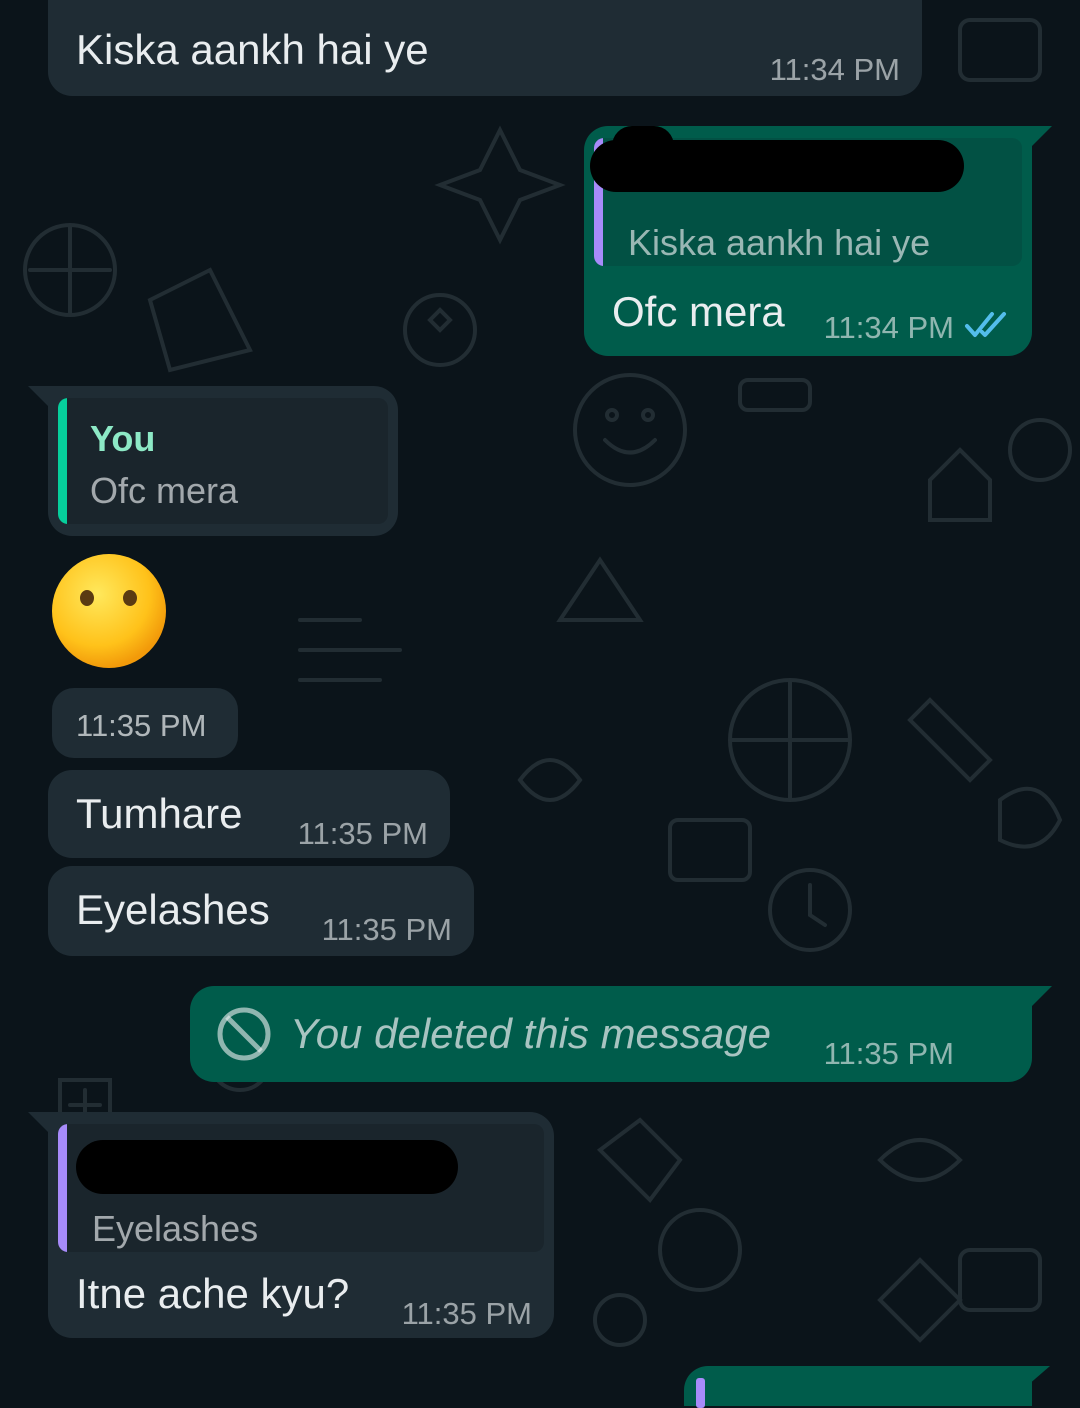  Describe the element at coordinates (213, 1293) in the screenshot. I see `message-text: Itne ache kyu?` at that location.